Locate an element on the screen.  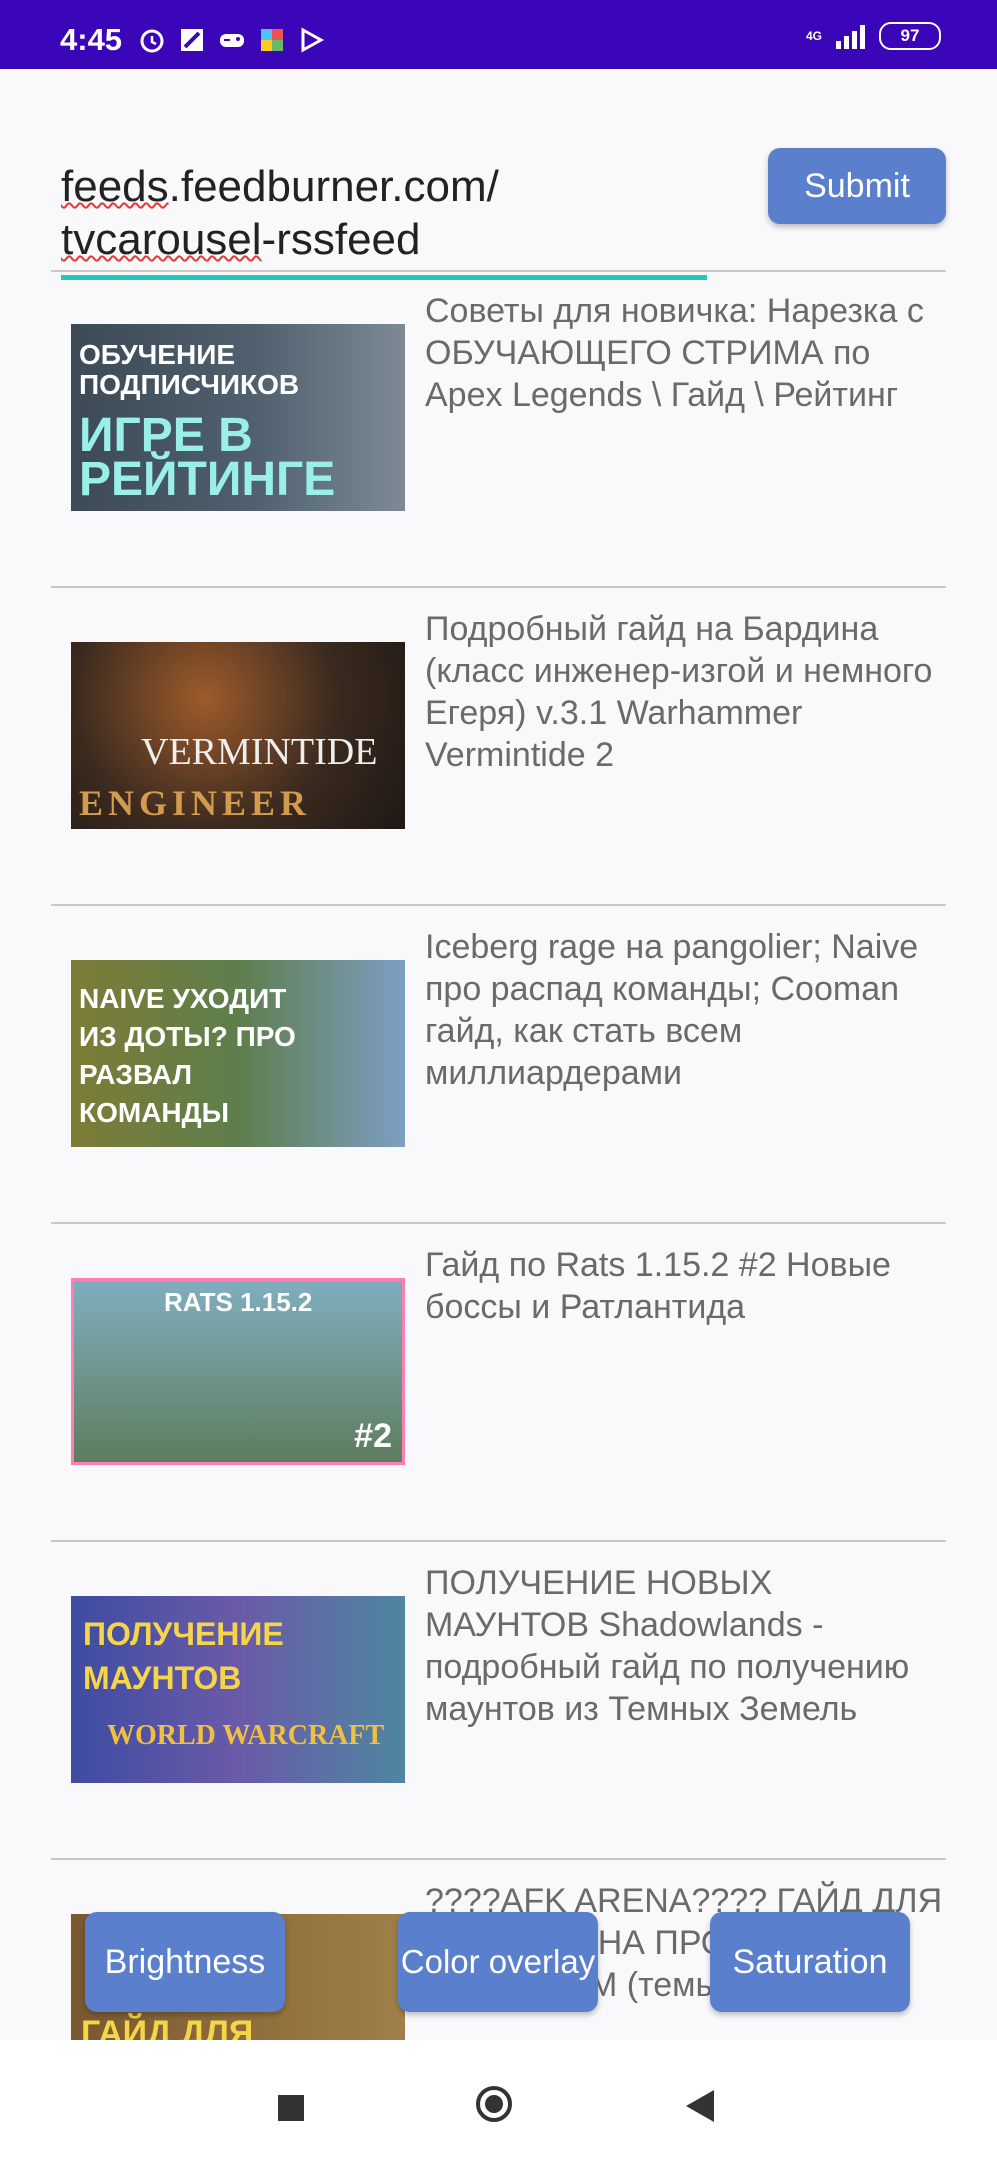
signal-icon is located at coordinates (850, 36).